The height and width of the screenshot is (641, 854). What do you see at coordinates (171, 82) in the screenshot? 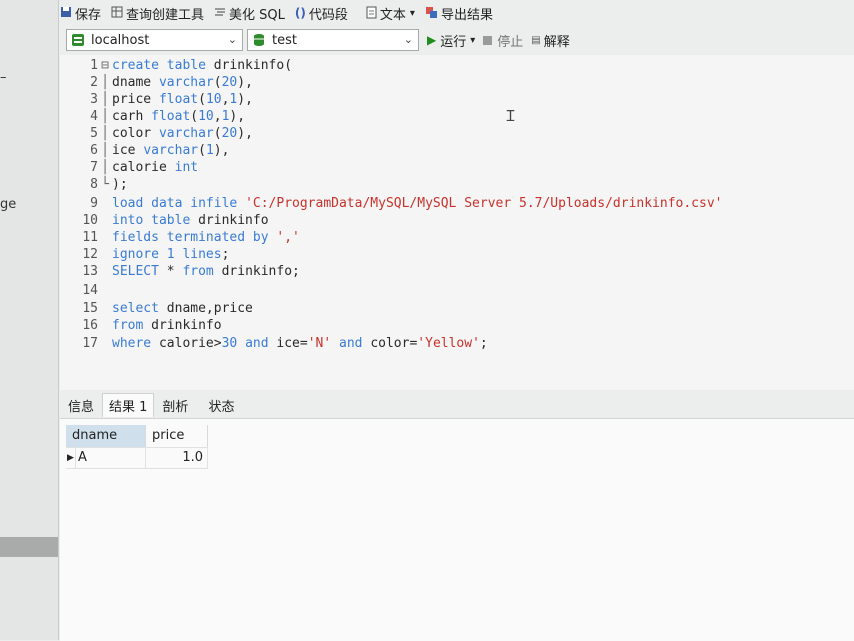
I see `code-line: 2 │ dname varchar(20),` at bounding box center [171, 82].